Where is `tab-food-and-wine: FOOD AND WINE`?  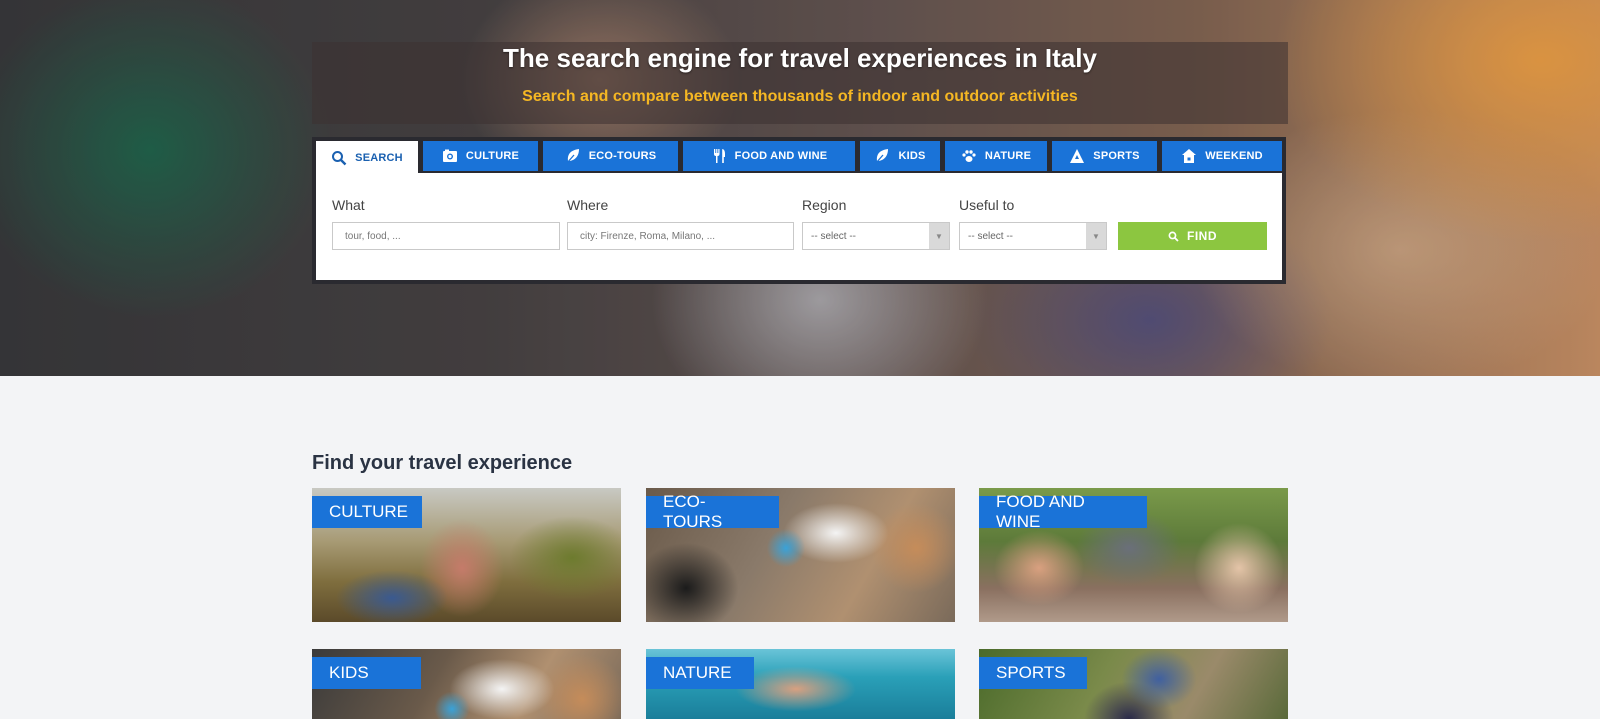
tab-food-and-wine: FOOD AND WINE is located at coordinates (769, 156).